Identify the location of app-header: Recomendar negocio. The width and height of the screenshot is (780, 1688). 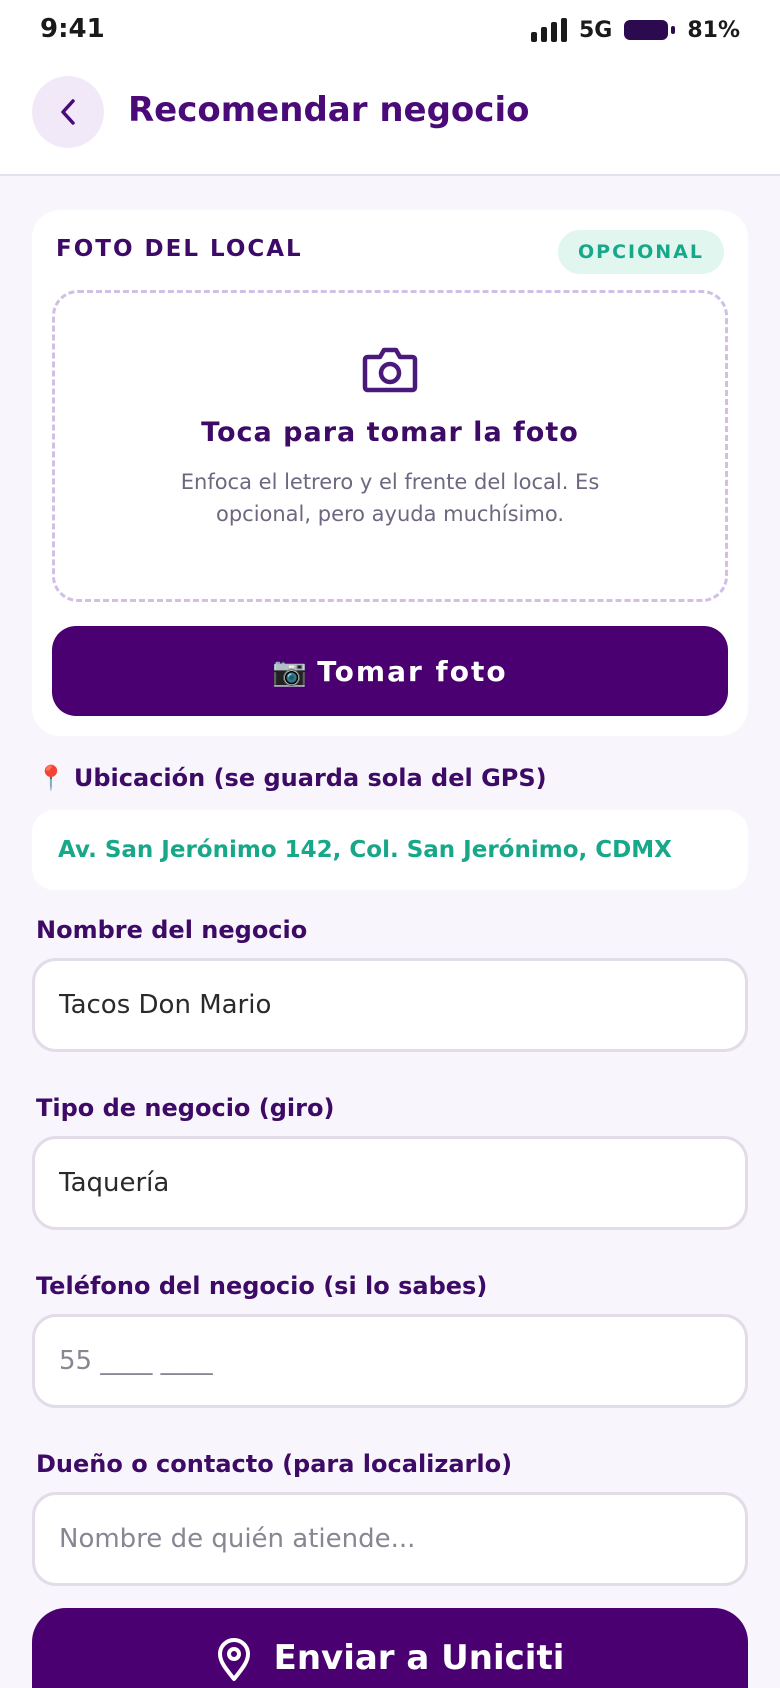
(390, 118).